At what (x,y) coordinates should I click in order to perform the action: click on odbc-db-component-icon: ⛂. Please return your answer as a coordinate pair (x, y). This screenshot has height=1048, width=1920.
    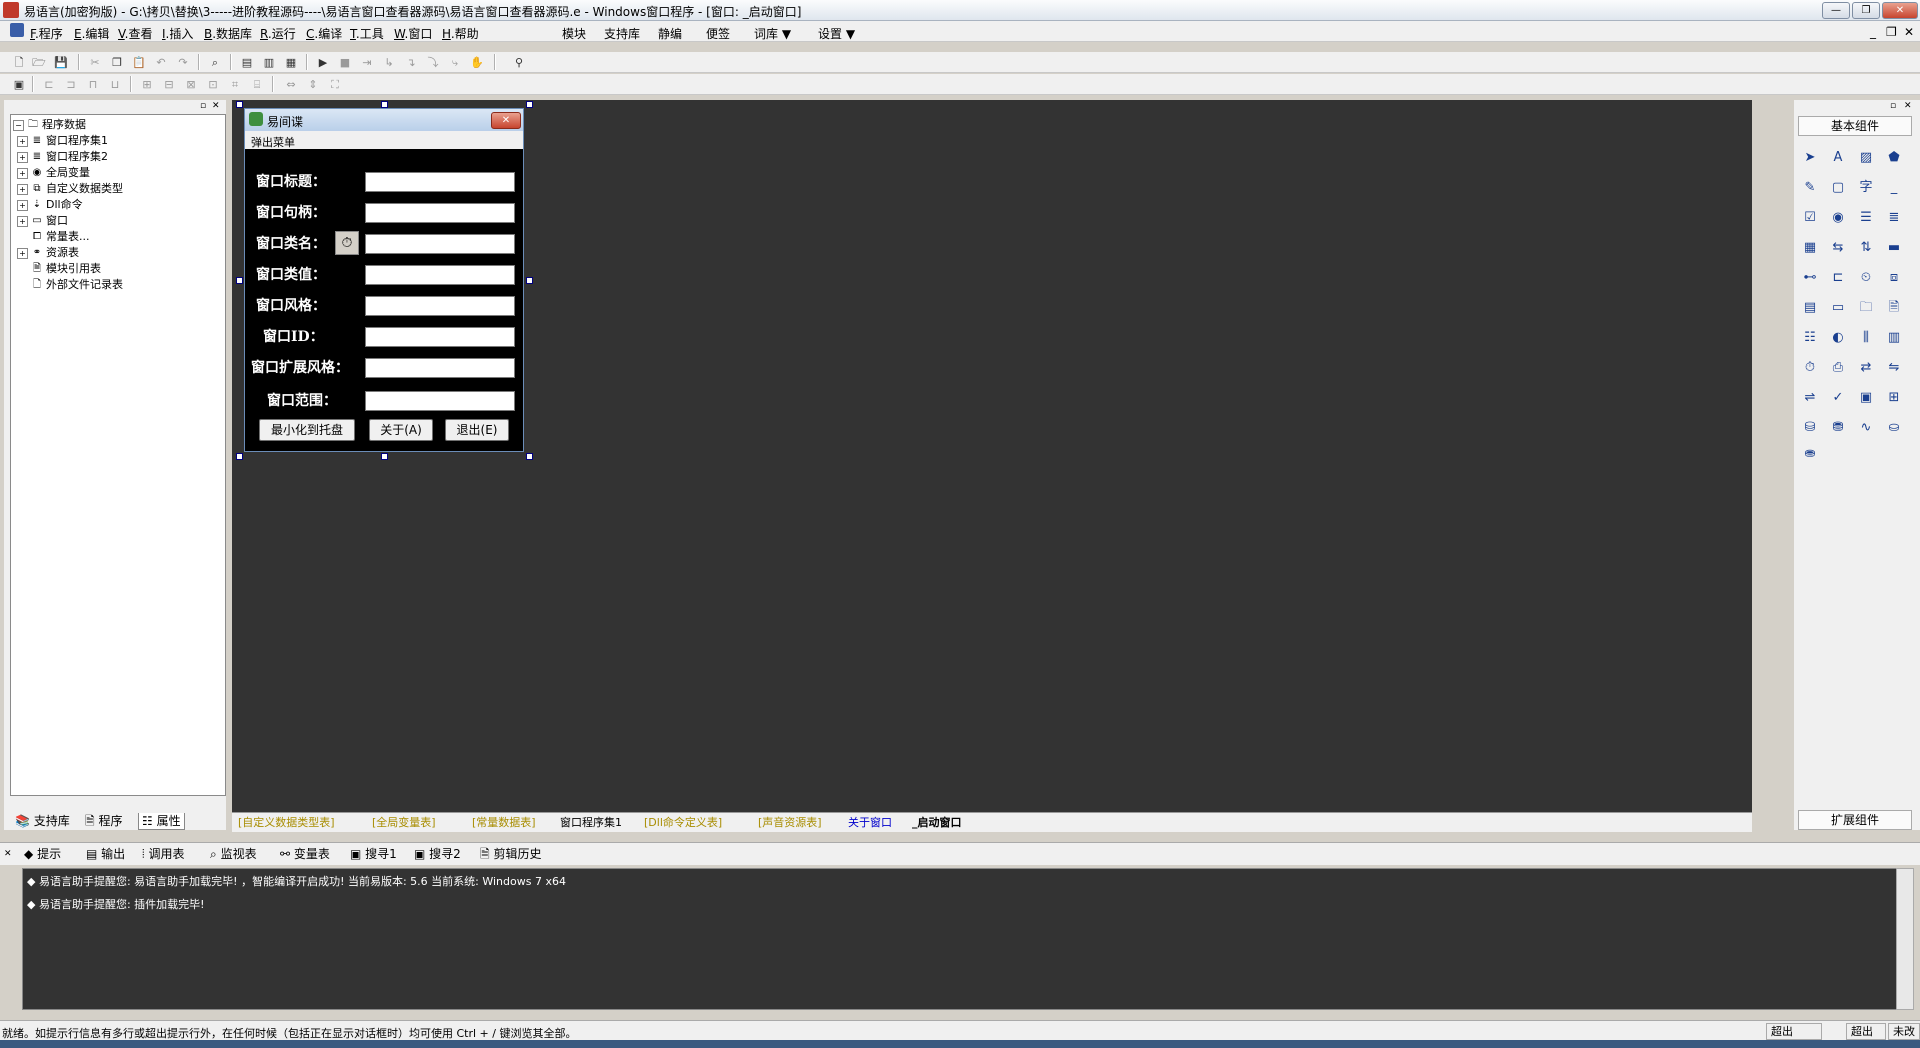
    Looking at the image, I should click on (1810, 454).